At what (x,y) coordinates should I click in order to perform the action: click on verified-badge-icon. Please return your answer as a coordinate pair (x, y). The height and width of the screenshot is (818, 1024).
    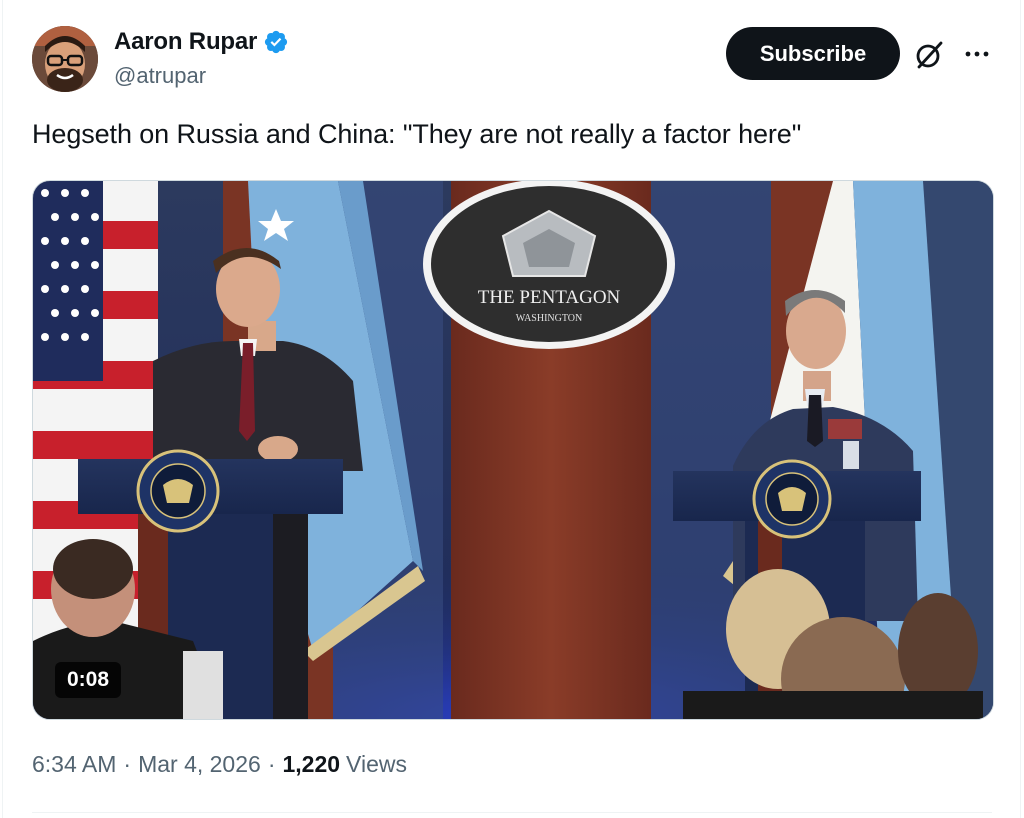
    Looking at the image, I should click on (276, 42).